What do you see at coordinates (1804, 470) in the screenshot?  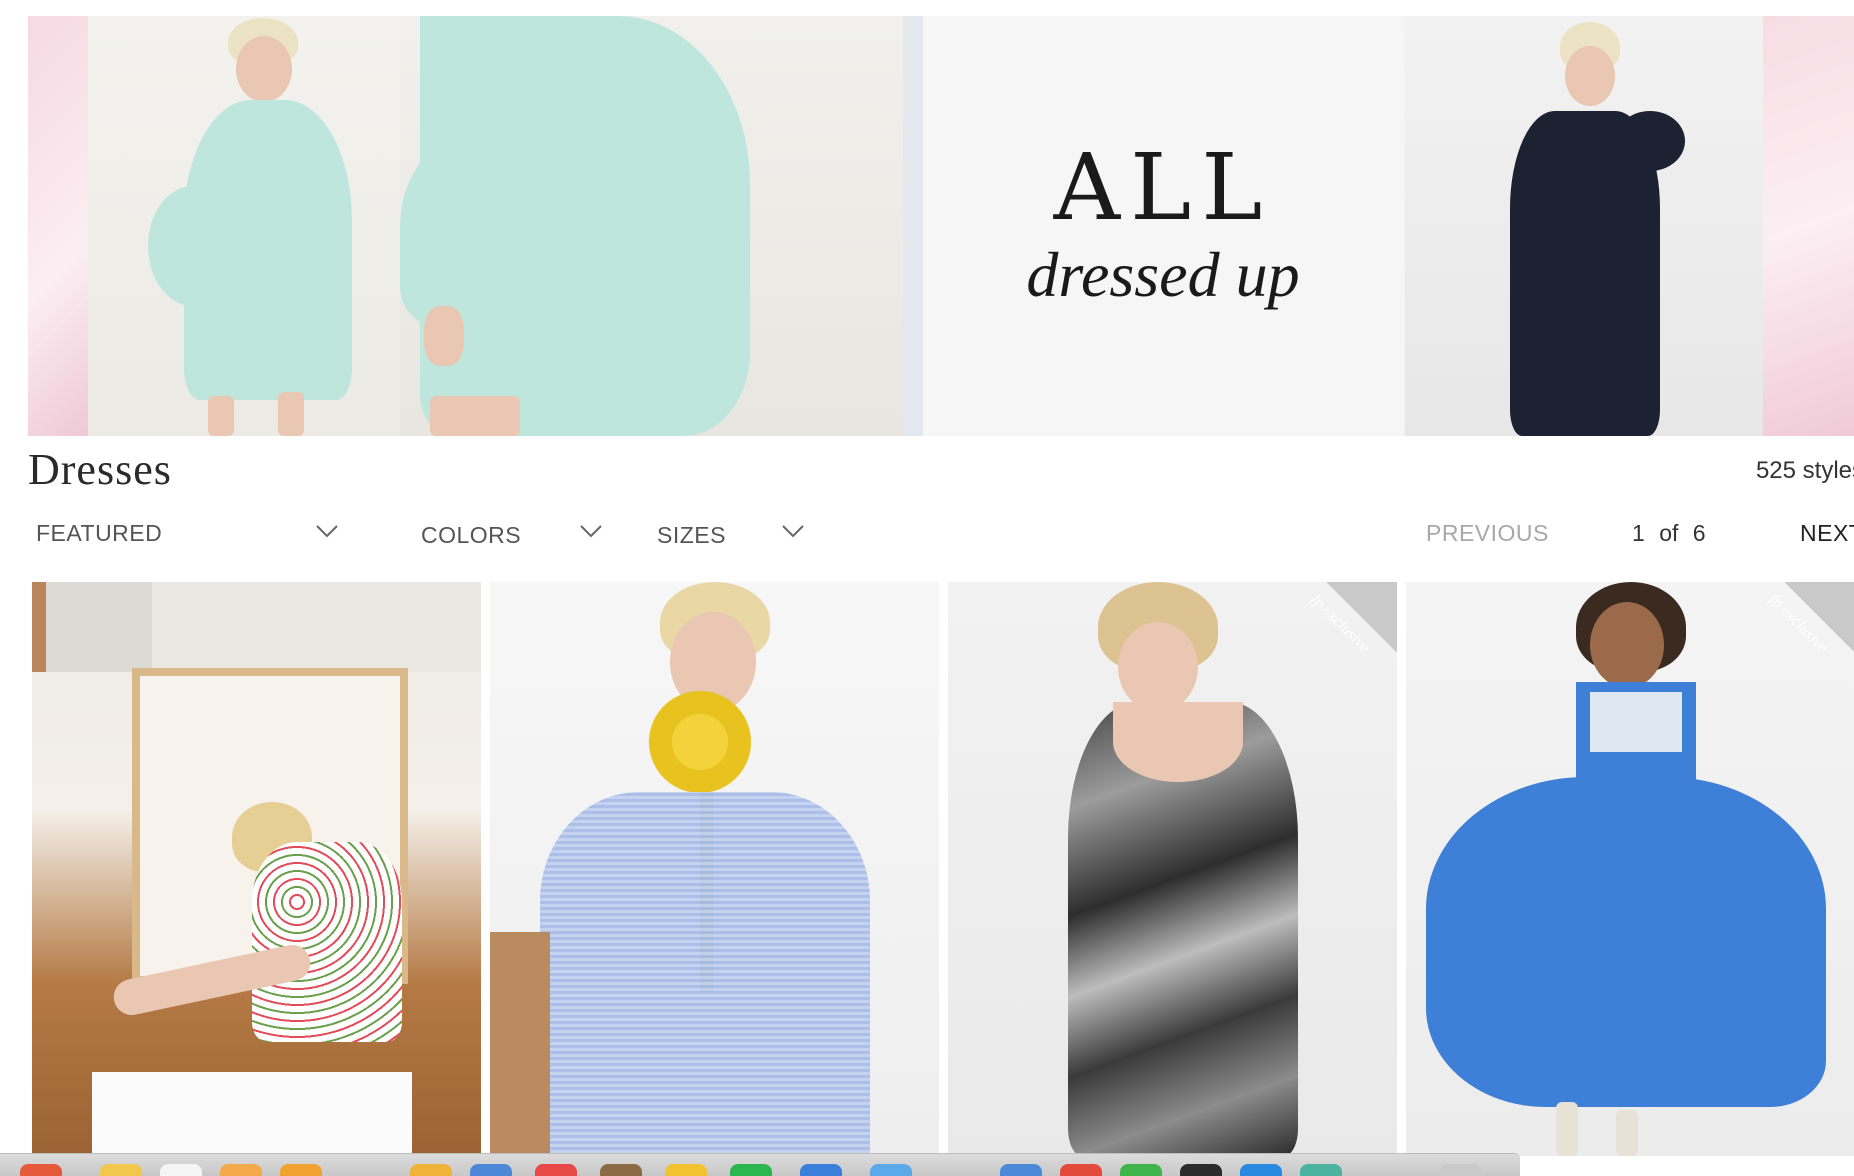 I see `style-count: 525 styles` at bounding box center [1804, 470].